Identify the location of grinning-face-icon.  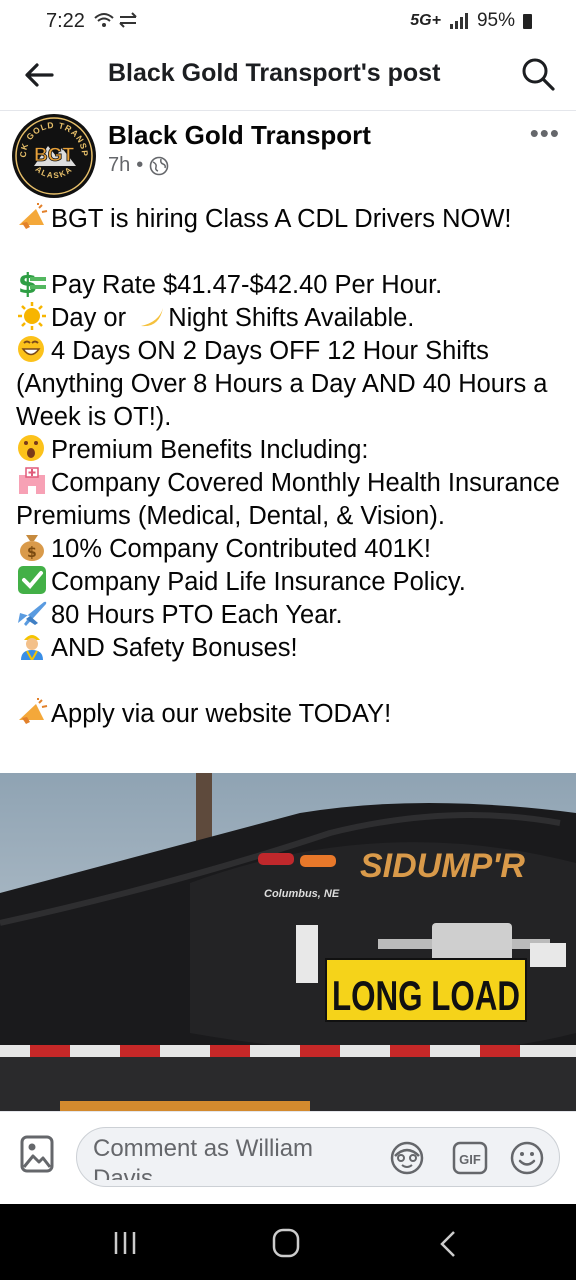
(31, 349).